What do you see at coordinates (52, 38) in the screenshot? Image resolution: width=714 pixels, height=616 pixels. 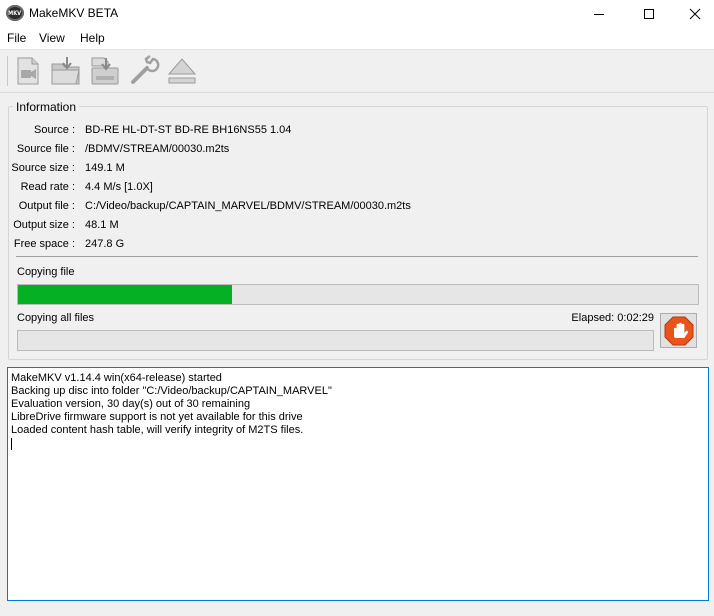 I see `menu-view: View` at bounding box center [52, 38].